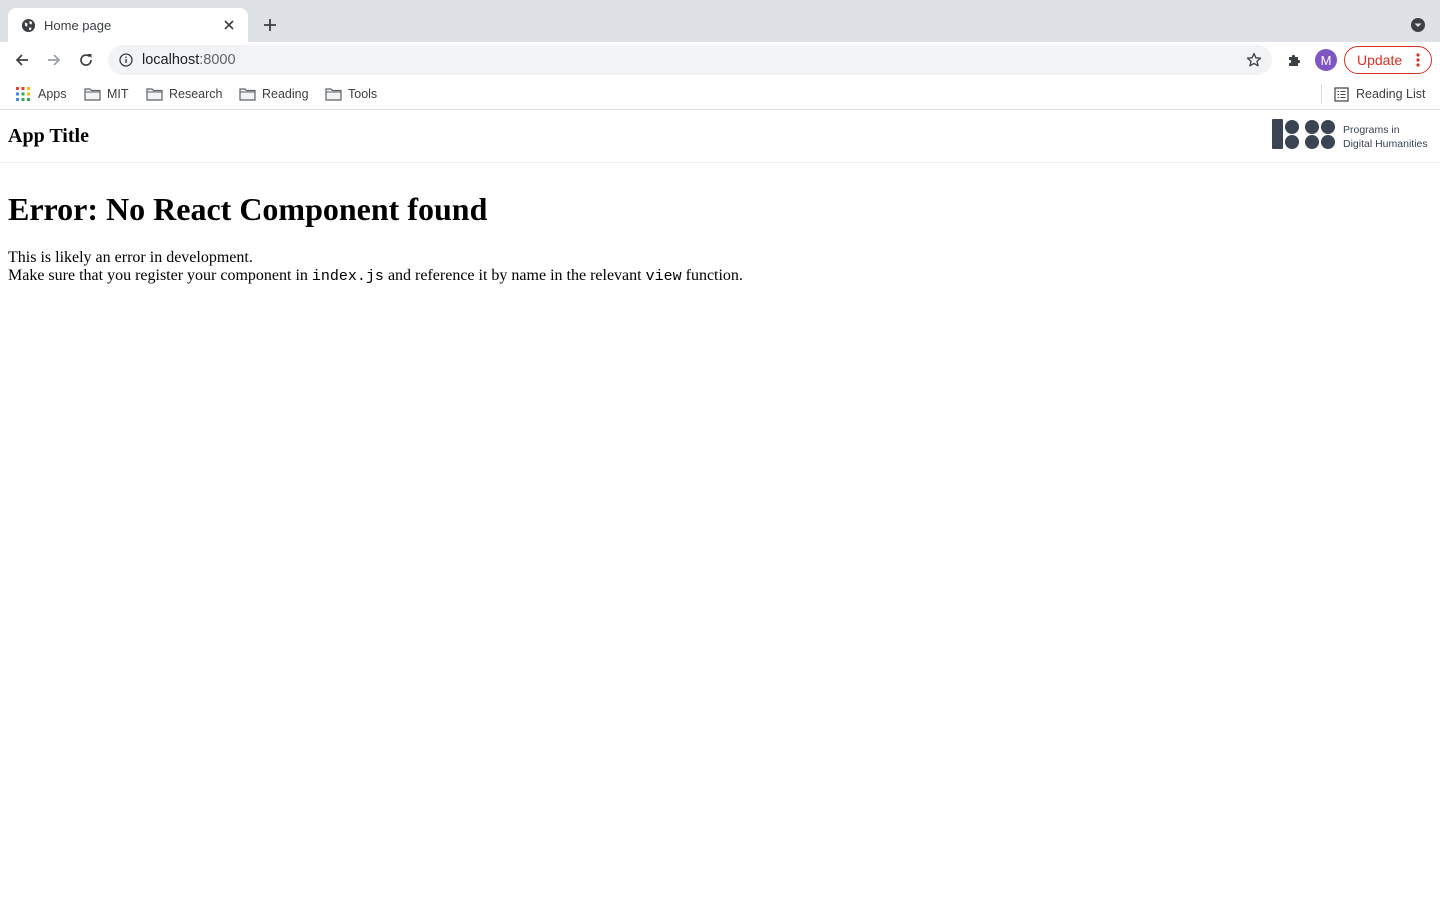 The image size is (1440, 900). What do you see at coordinates (1418, 25) in the screenshot?
I see `tab-search-chevron-icon` at bounding box center [1418, 25].